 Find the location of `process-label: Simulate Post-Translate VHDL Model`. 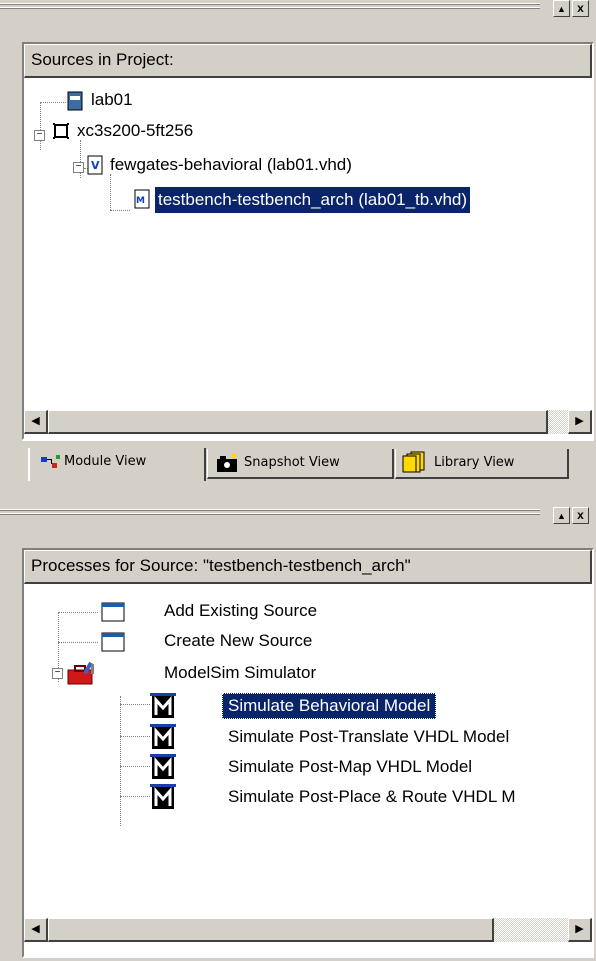

process-label: Simulate Post-Translate VHDL Model is located at coordinates (369, 736).